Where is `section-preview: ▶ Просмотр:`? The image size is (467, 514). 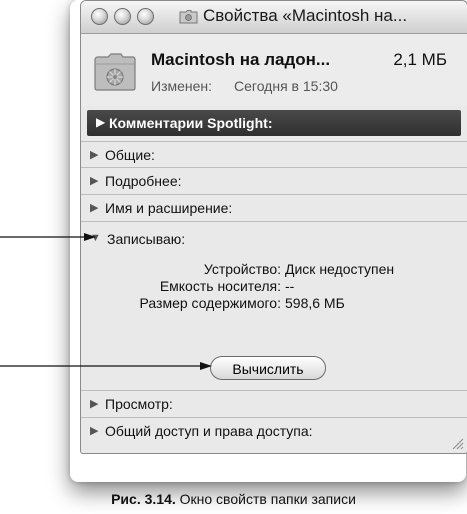 section-preview: ▶ Просмотр: is located at coordinates (274, 403).